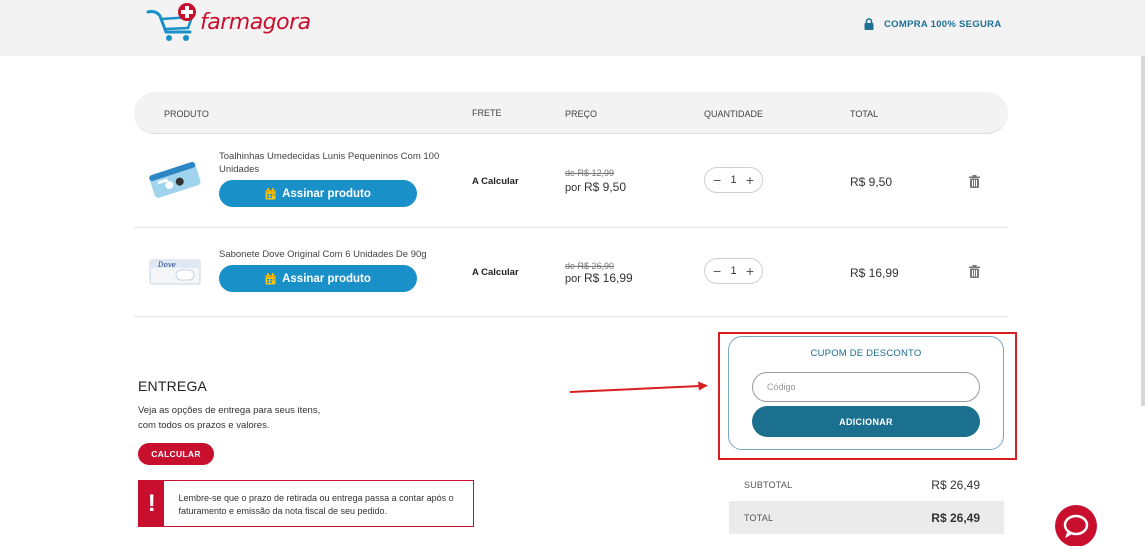 The image size is (1145, 546). I want to click on svg-text: Dove, so click(166, 265).